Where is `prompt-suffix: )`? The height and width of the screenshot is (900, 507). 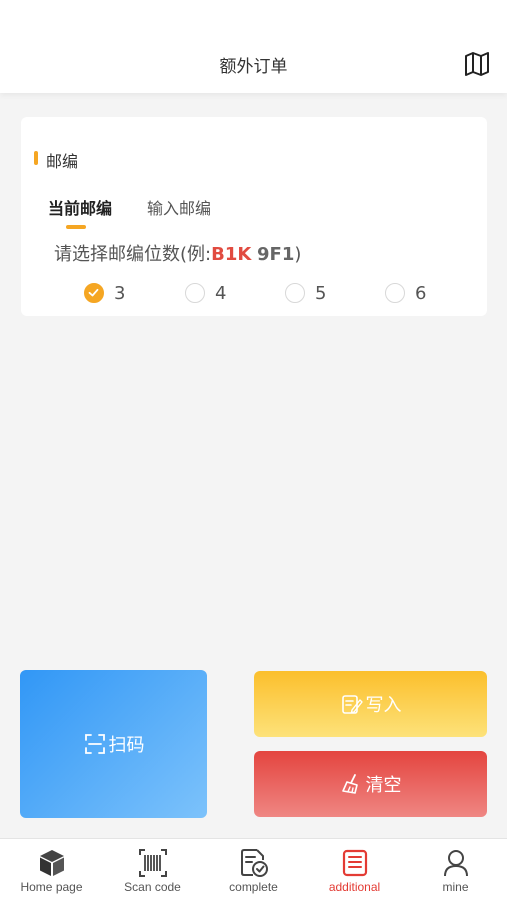
prompt-suffix: ) is located at coordinates (298, 254).